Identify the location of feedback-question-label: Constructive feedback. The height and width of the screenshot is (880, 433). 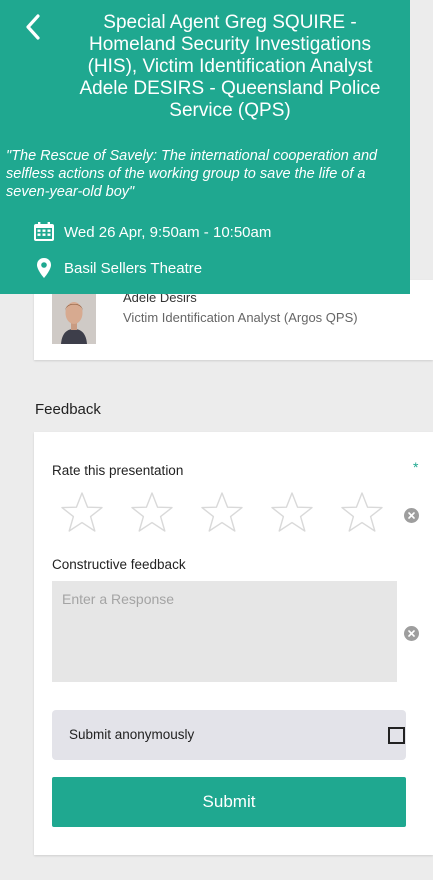
(119, 564).